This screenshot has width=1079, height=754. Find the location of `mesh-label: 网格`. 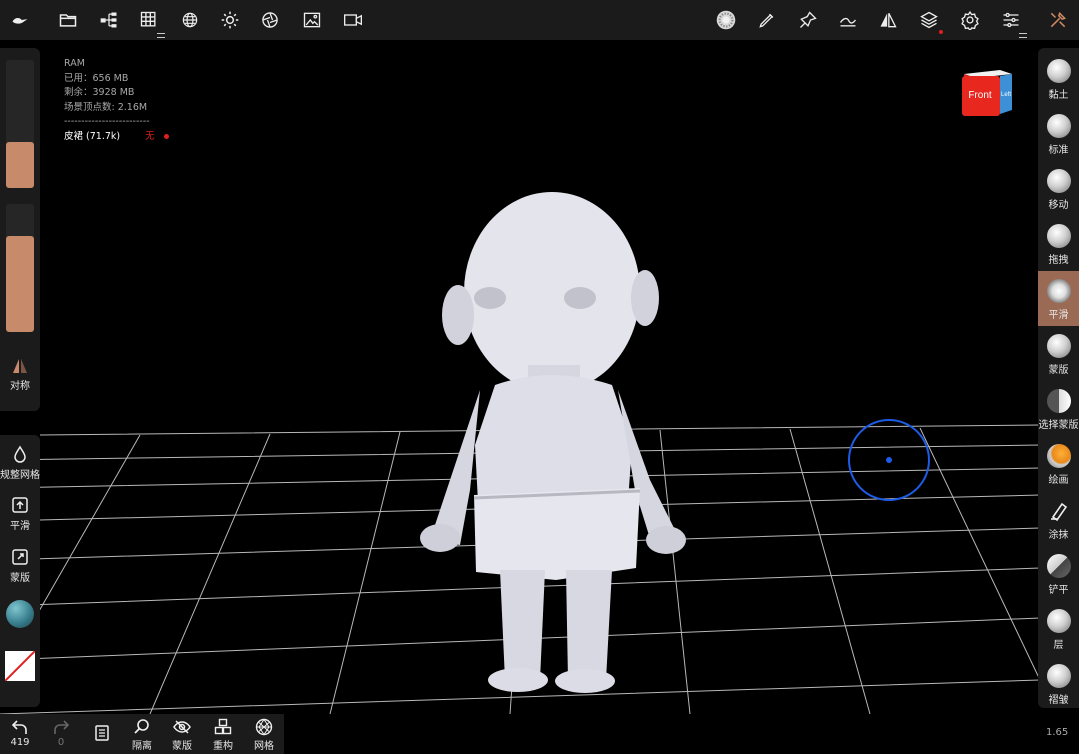

mesh-label: 网格 is located at coordinates (264, 746).